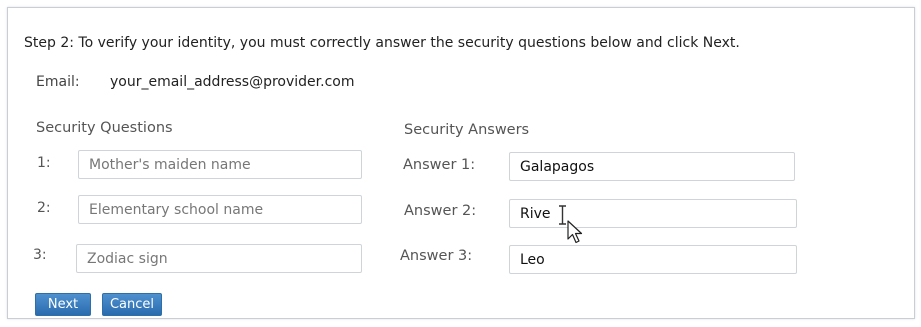  Describe the element at coordinates (652, 166) in the screenshot. I see `answer-1-field` at that location.